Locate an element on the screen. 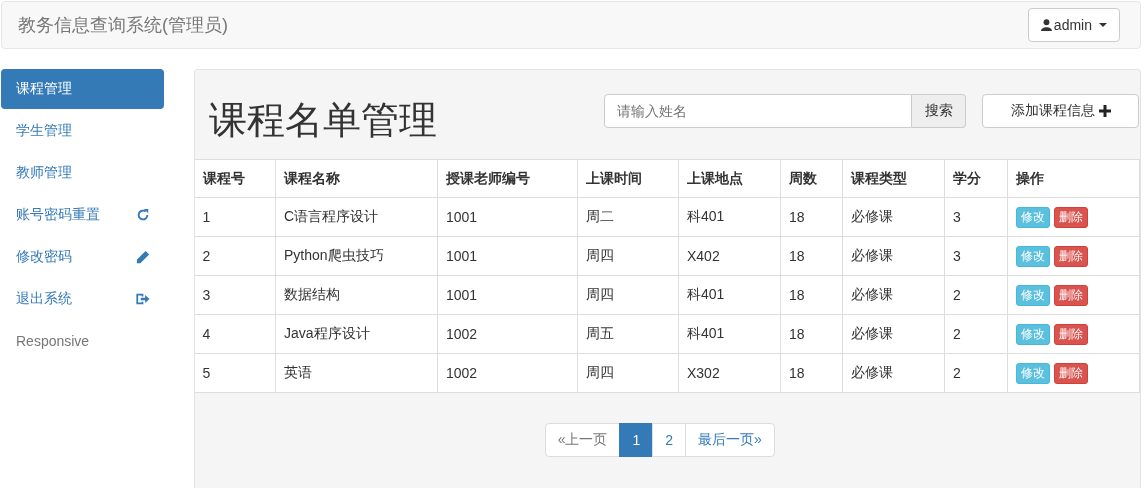 This screenshot has height=488, width=1146. table-cell: Python爬虫技巧 is located at coordinates (356, 256).